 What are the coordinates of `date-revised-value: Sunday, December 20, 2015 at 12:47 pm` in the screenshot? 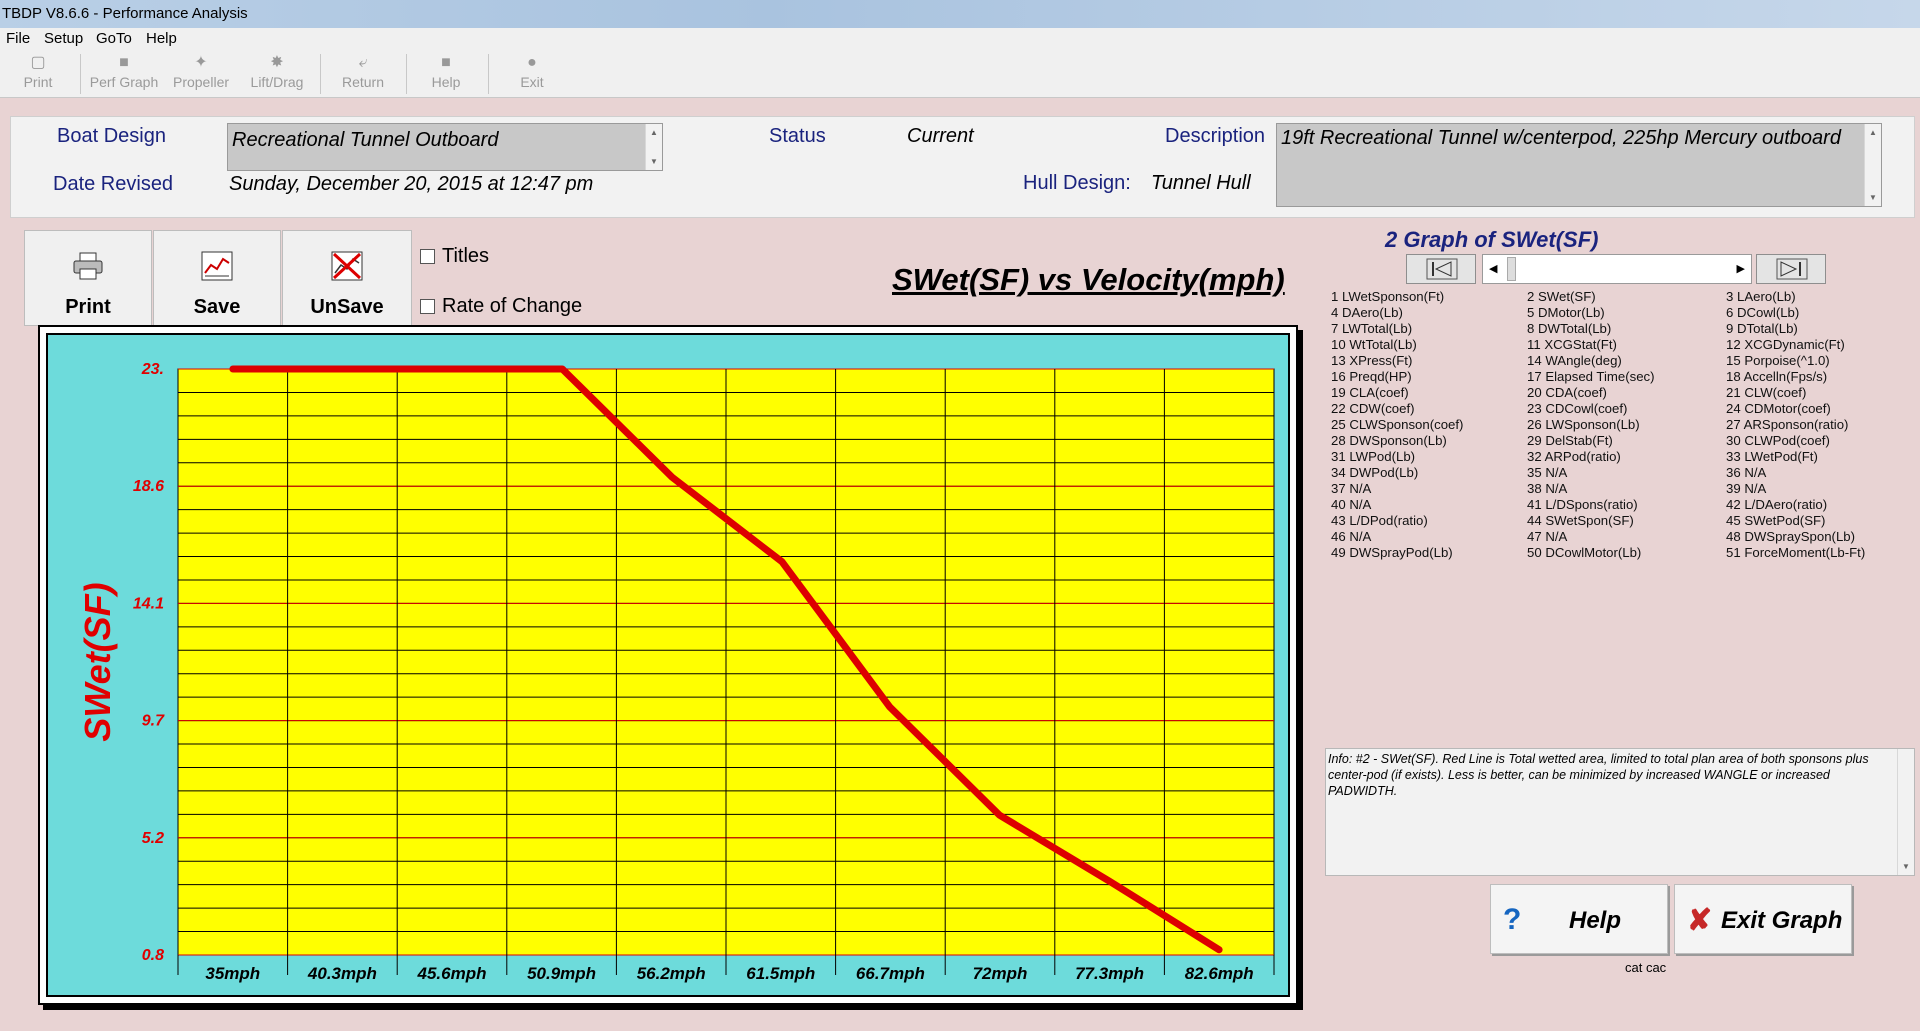 It's located at (411, 184).